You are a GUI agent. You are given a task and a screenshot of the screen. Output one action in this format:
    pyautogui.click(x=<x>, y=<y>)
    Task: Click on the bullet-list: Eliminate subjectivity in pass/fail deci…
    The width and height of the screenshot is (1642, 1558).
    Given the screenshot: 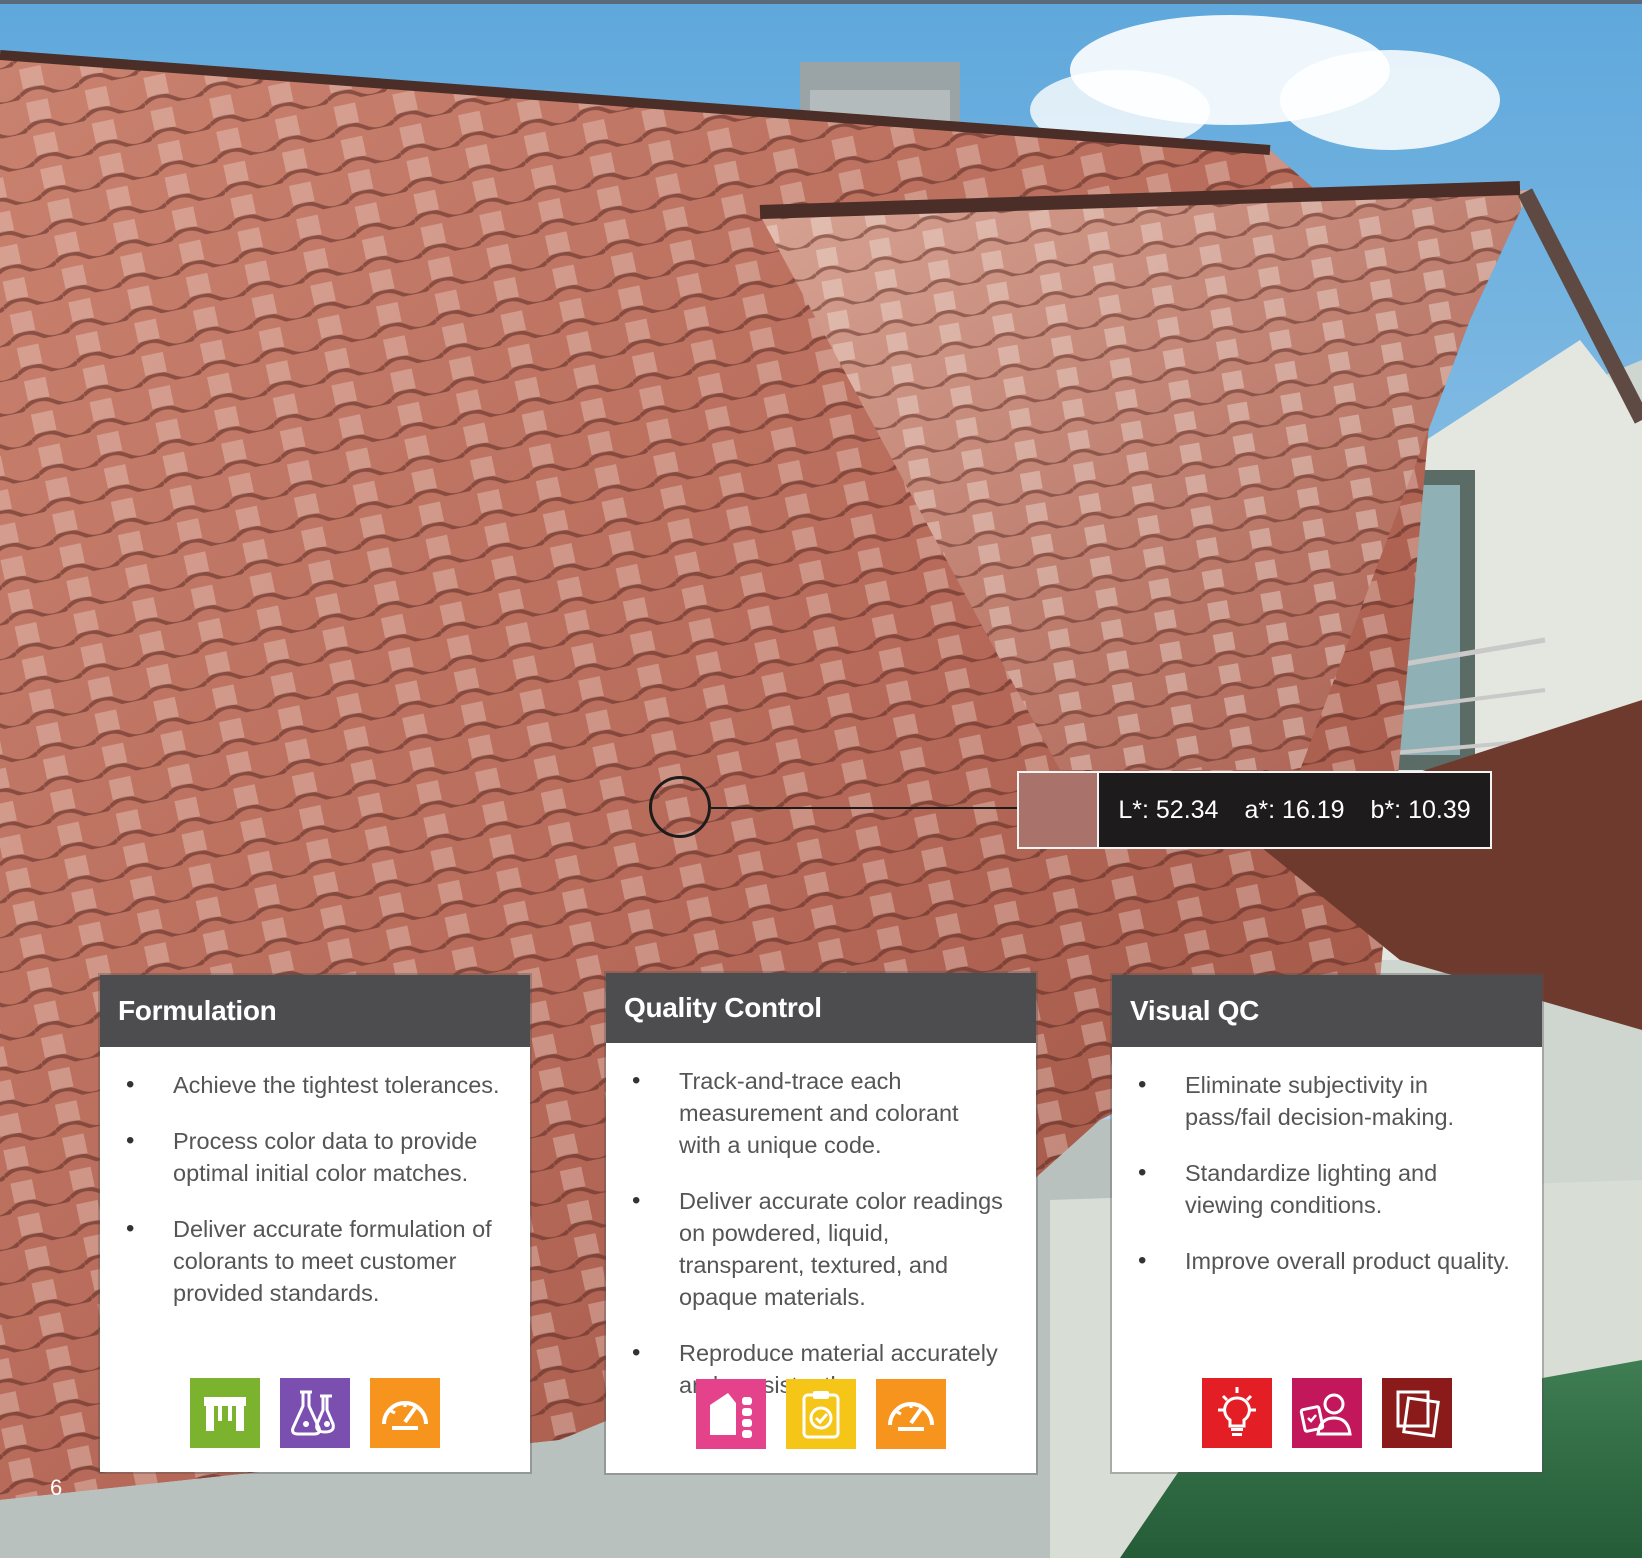 What is the action you would take?
    pyautogui.click(x=1327, y=1173)
    